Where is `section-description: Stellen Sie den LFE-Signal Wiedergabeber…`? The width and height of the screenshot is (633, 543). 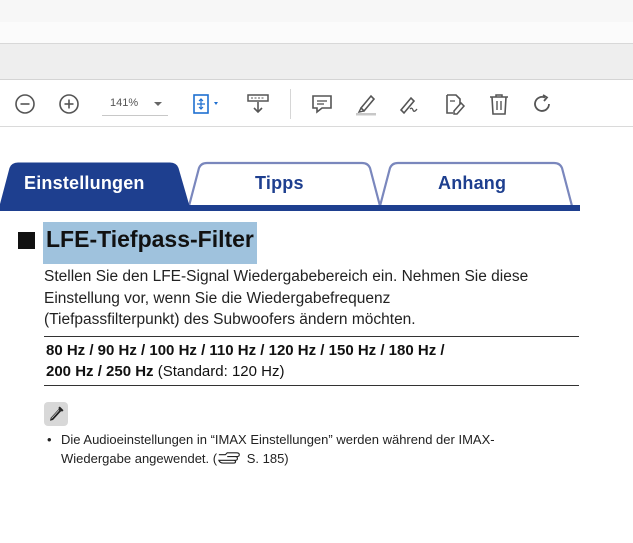 section-description: Stellen Sie den LFE-Signal Wiedergabeber… is located at coordinates (314, 298).